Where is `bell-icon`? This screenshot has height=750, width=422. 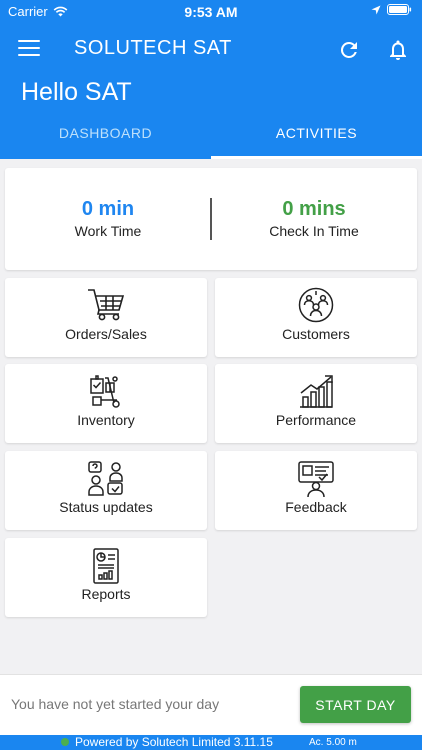
bell-icon is located at coordinates (398, 50).